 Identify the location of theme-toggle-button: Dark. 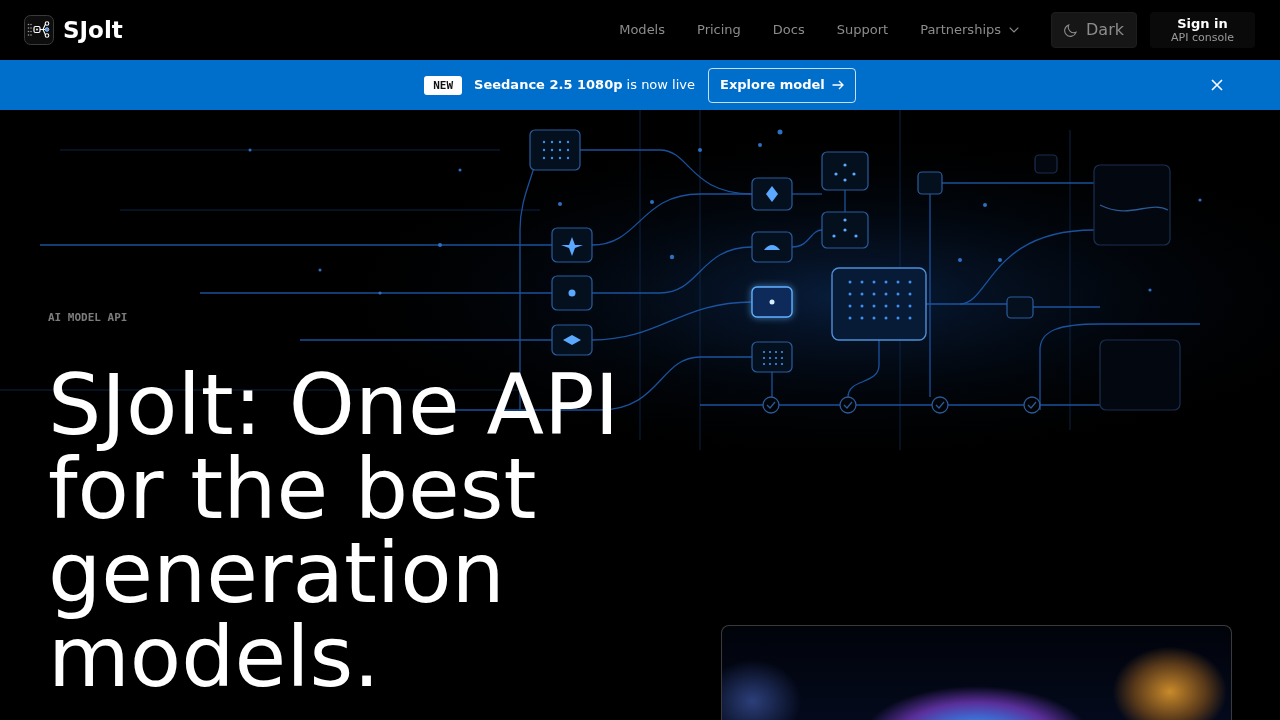
(1094, 30).